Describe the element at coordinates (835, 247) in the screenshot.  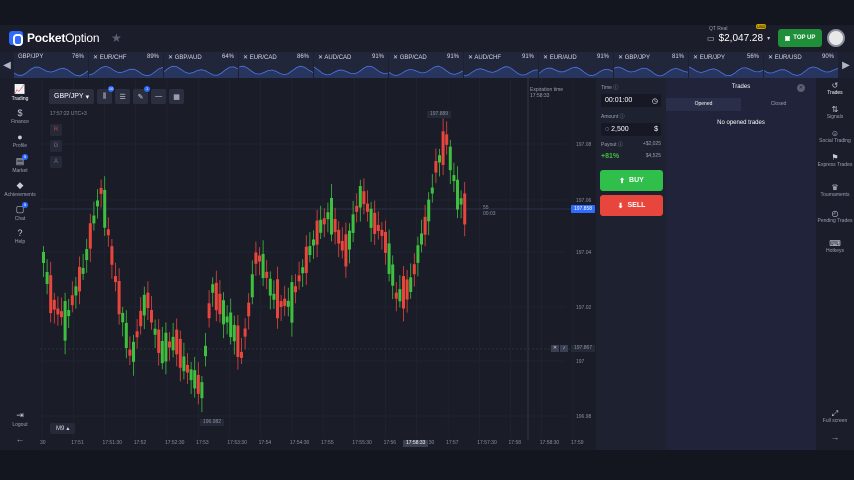
I see `sidebar-item-hotkeys: ⌨ Hotkeys` at that location.